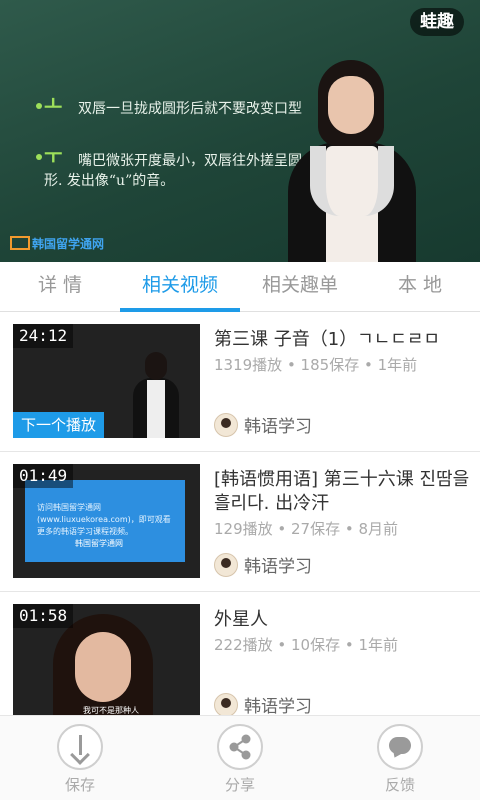  I want to click on thumbnail-teacher, so click(156, 395).